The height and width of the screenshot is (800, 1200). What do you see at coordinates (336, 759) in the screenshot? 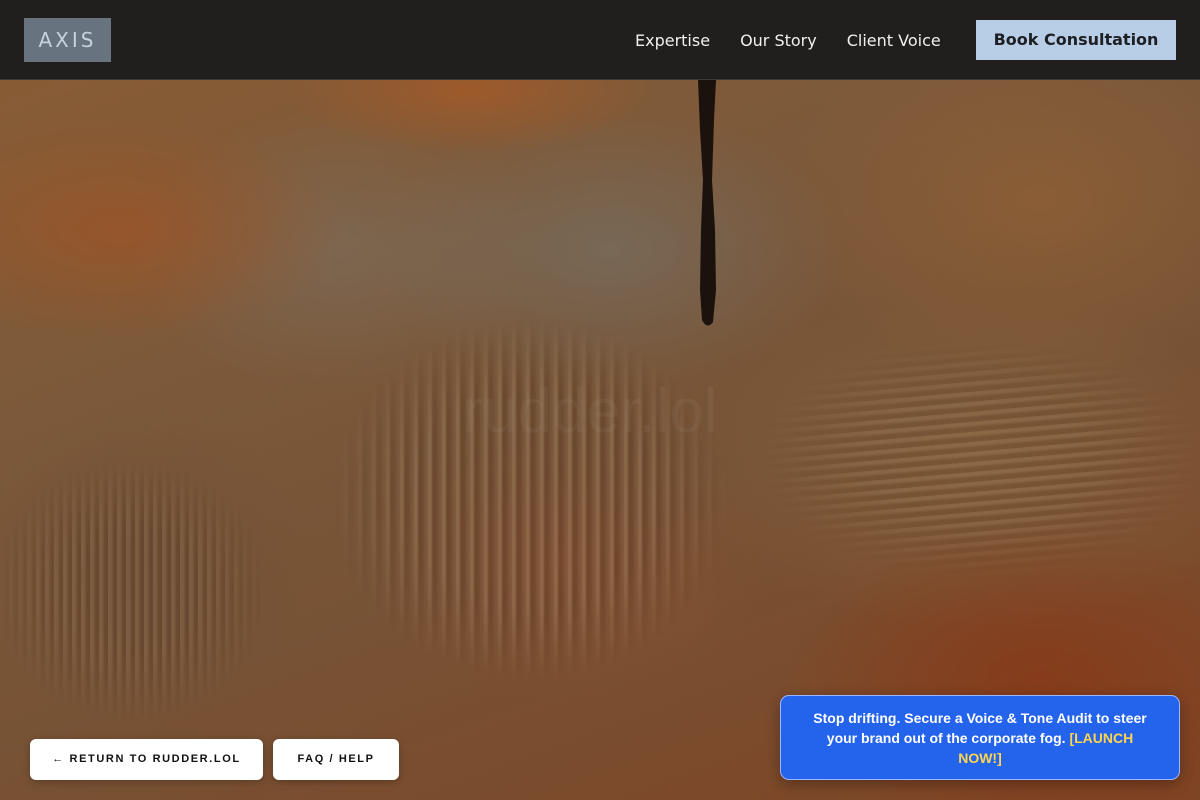
I see `faq-help-button: FAQ / HELP` at bounding box center [336, 759].